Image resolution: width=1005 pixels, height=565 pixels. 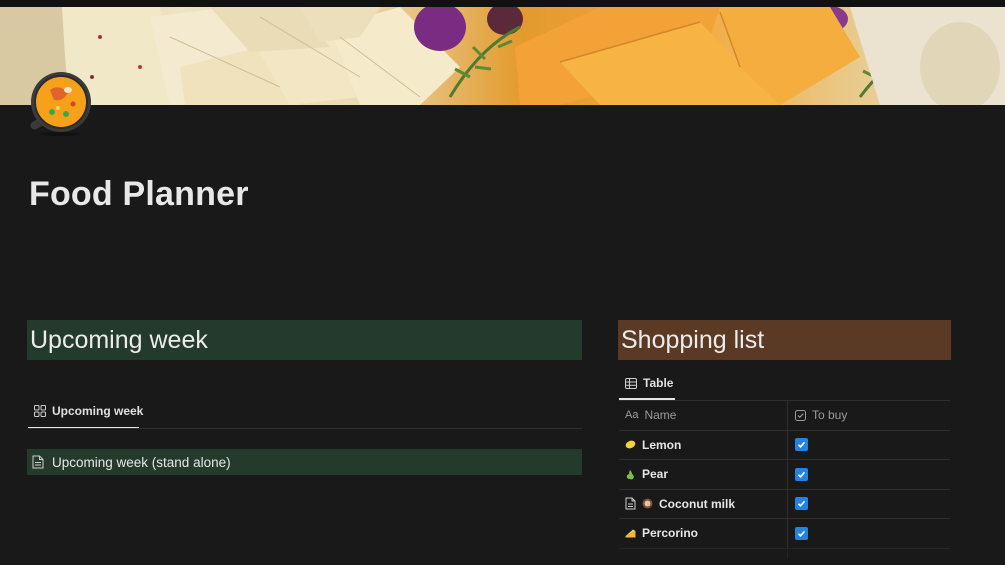 I want to click on pan-of-food-icon, so click(x=60, y=102).